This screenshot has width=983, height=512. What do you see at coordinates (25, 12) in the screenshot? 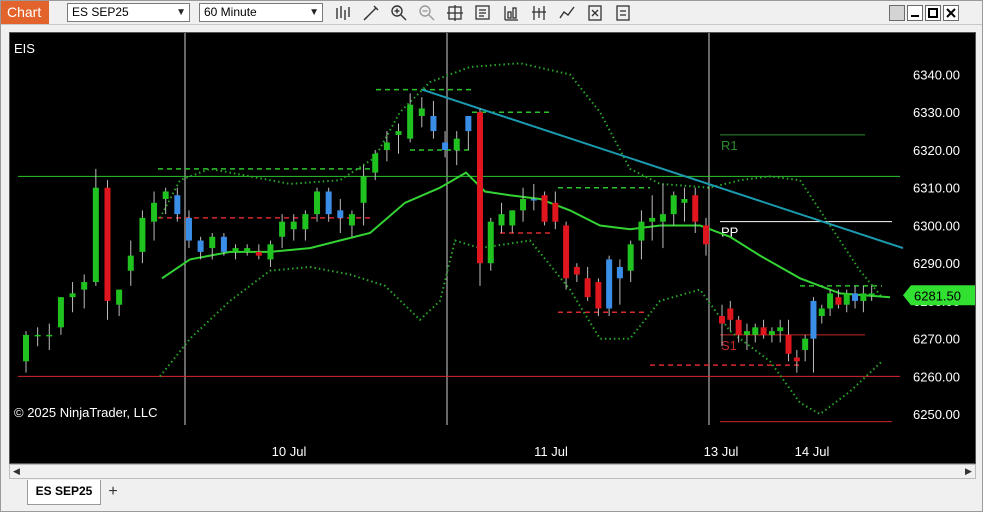
I see `app-tab: Chart` at bounding box center [25, 12].